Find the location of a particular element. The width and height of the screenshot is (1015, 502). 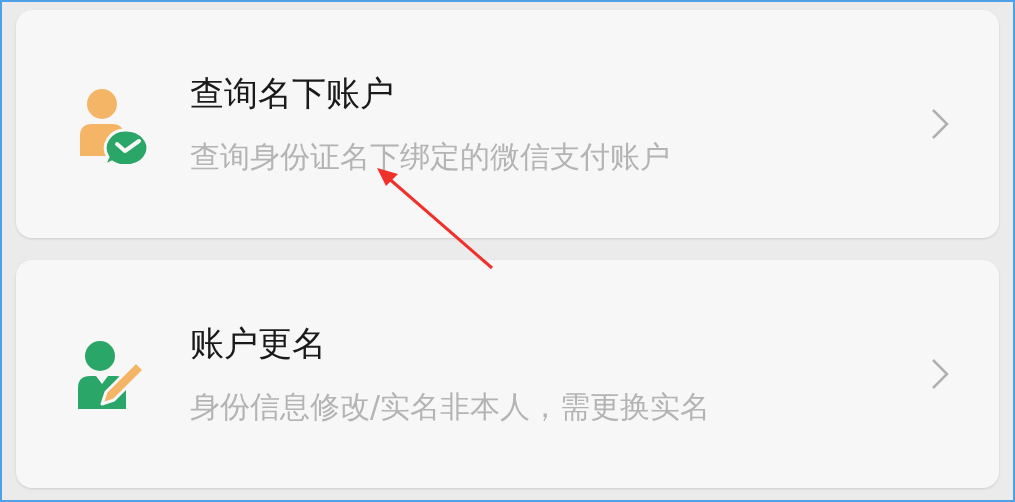

card-subtitle: 身份信息修改/实名非本人，需更换实名 is located at coordinates (451, 407).